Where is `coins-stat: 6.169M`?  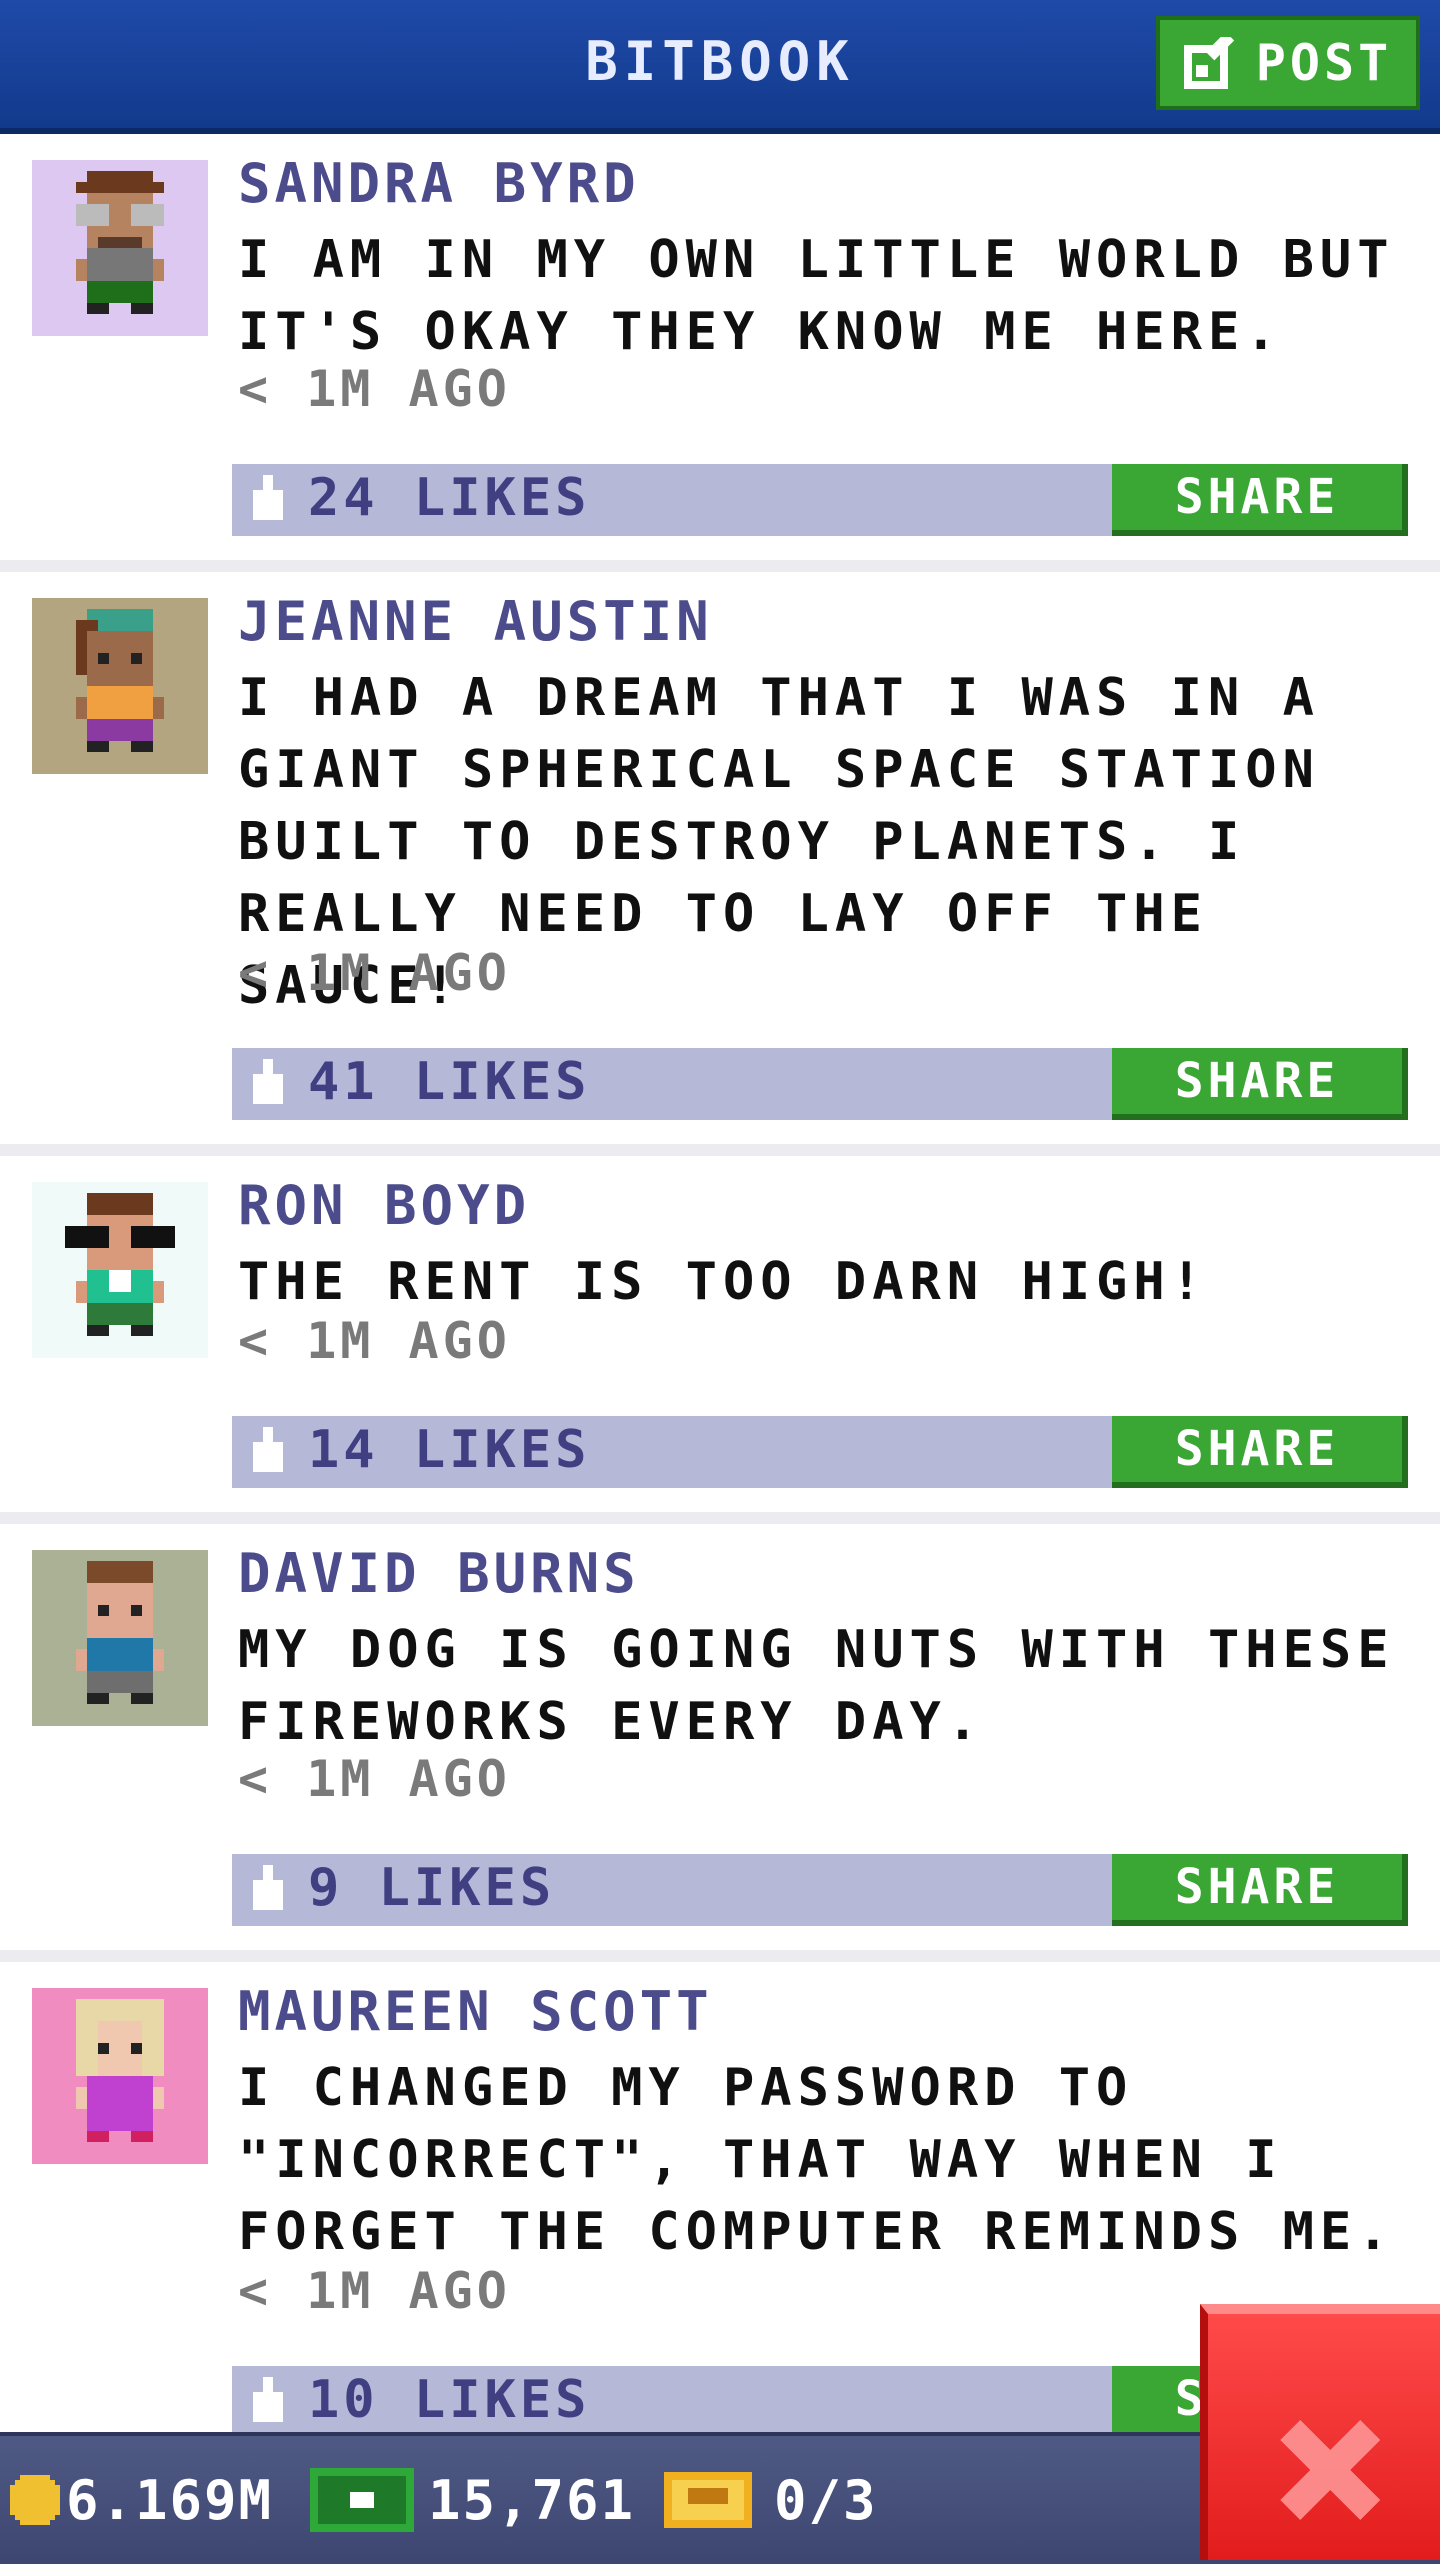 coins-stat: 6.169M is located at coordinates (141, 2500).